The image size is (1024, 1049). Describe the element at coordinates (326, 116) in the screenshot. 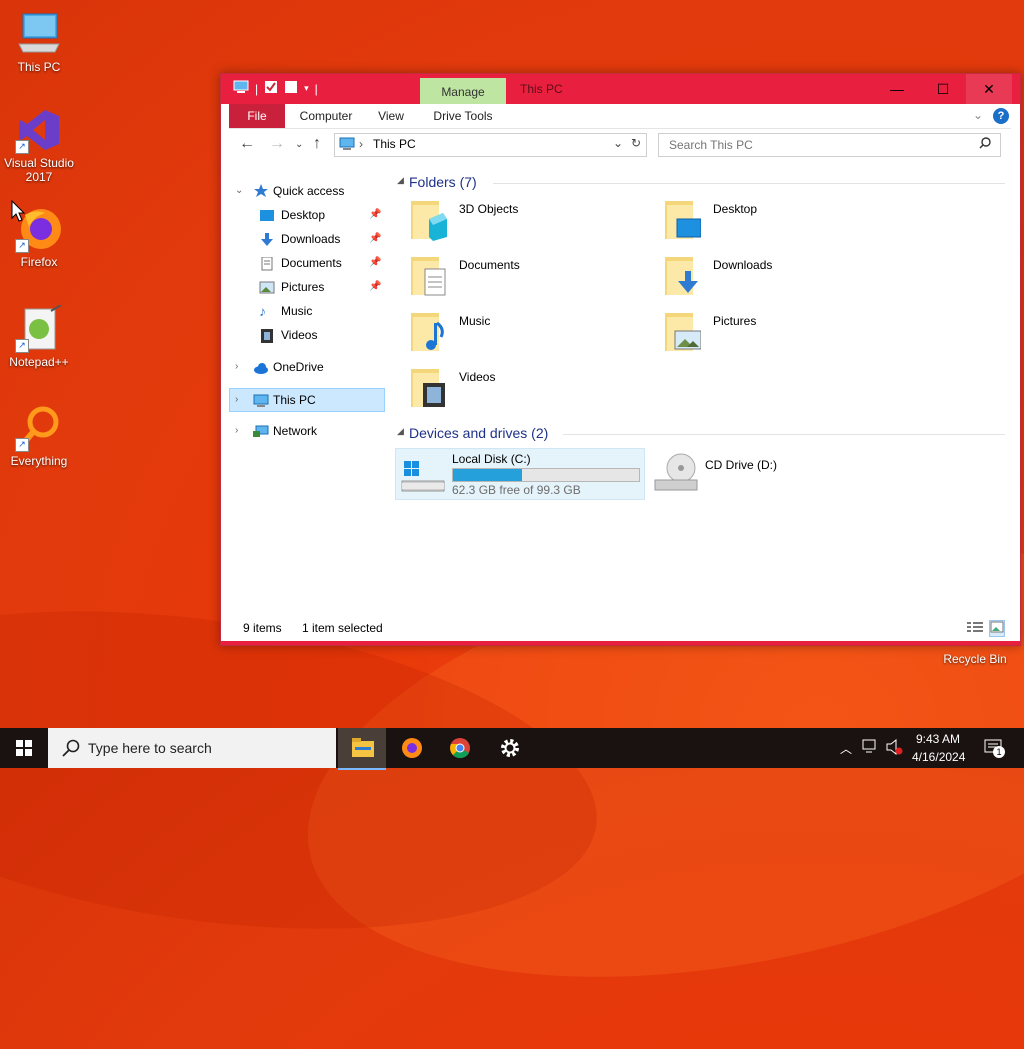

I see `tab-computer: Computer` at that location.